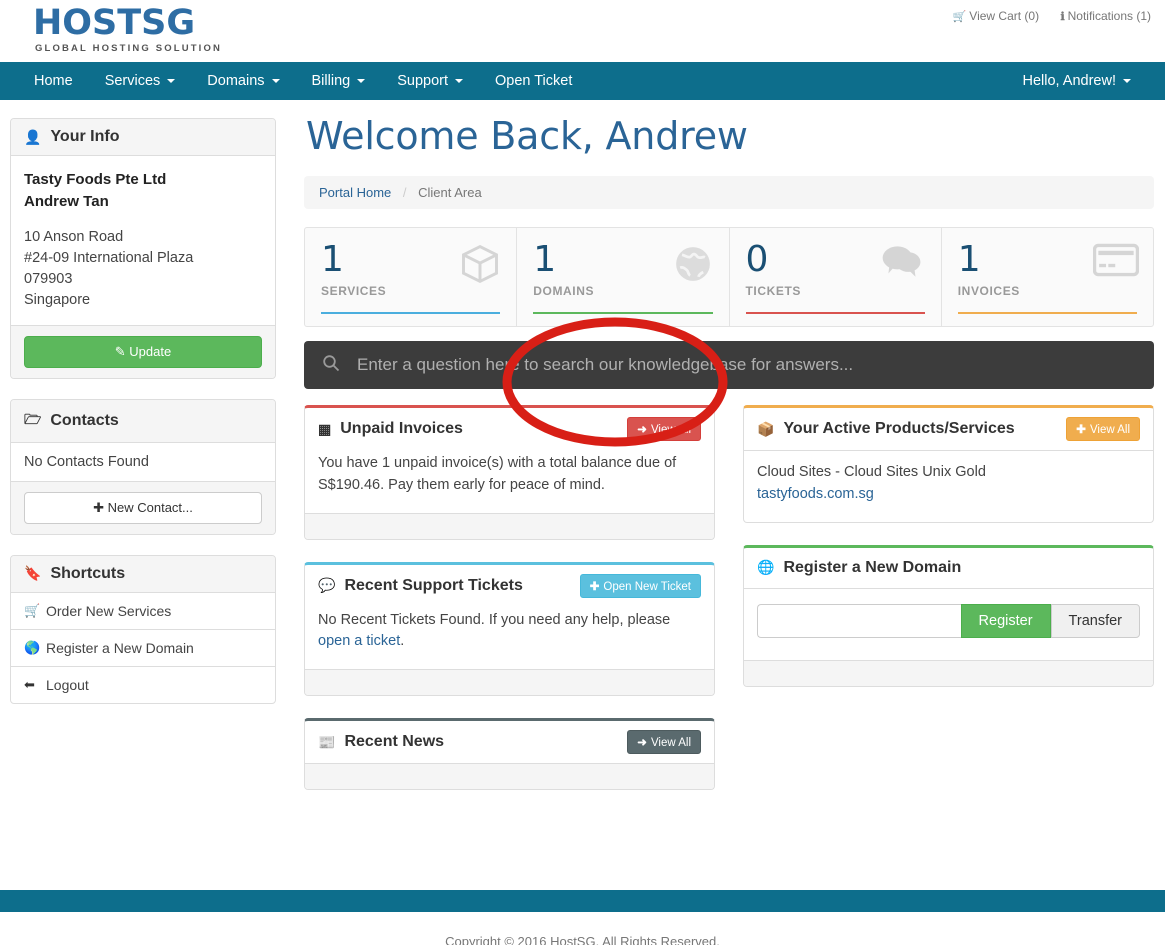 This screenshot has width=1165, height=945. Describe the element at coordinates (411, 277) in the screenshot. I see `stat-services: 1 SERVICES` at that location.